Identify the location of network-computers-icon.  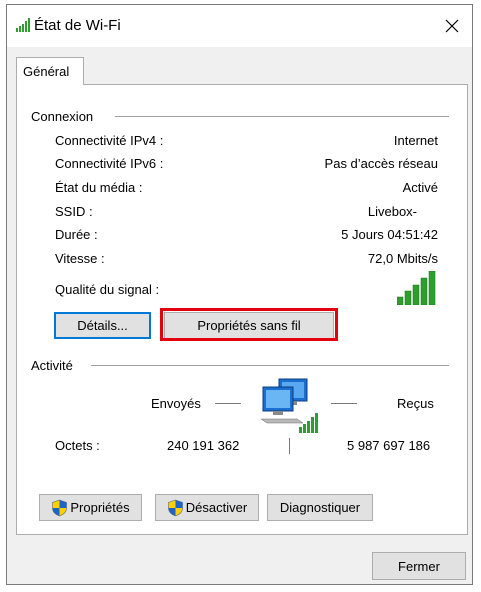
(290, 407).